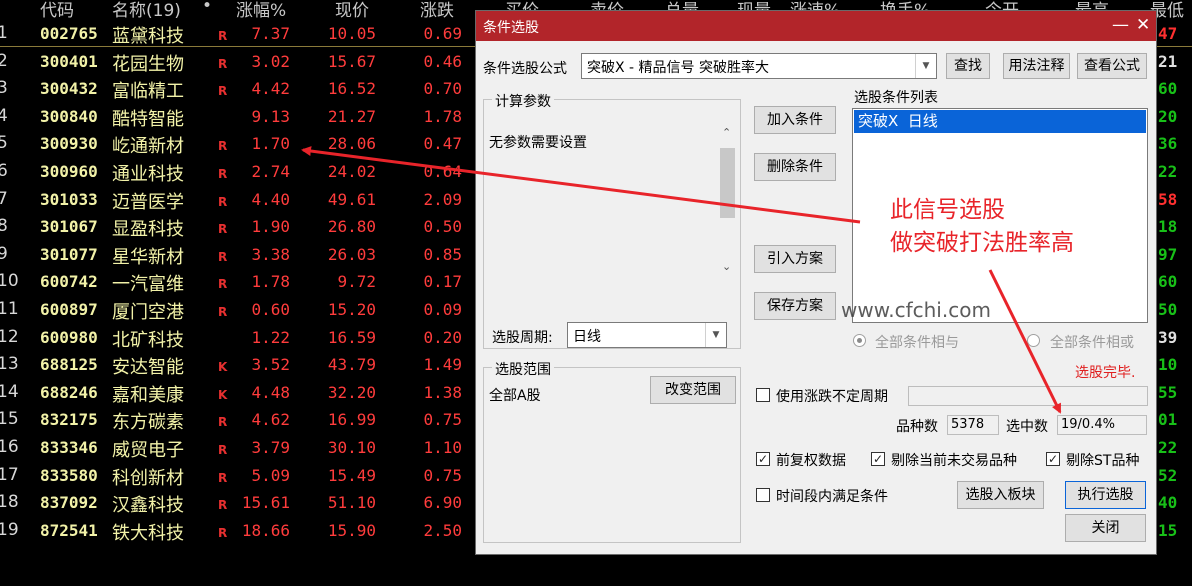 The width and height of the screenshot is (1192, 586). Describe the element at coordinates (581, 185) in the screenshot. I see `arrow-to-stock` at that location.